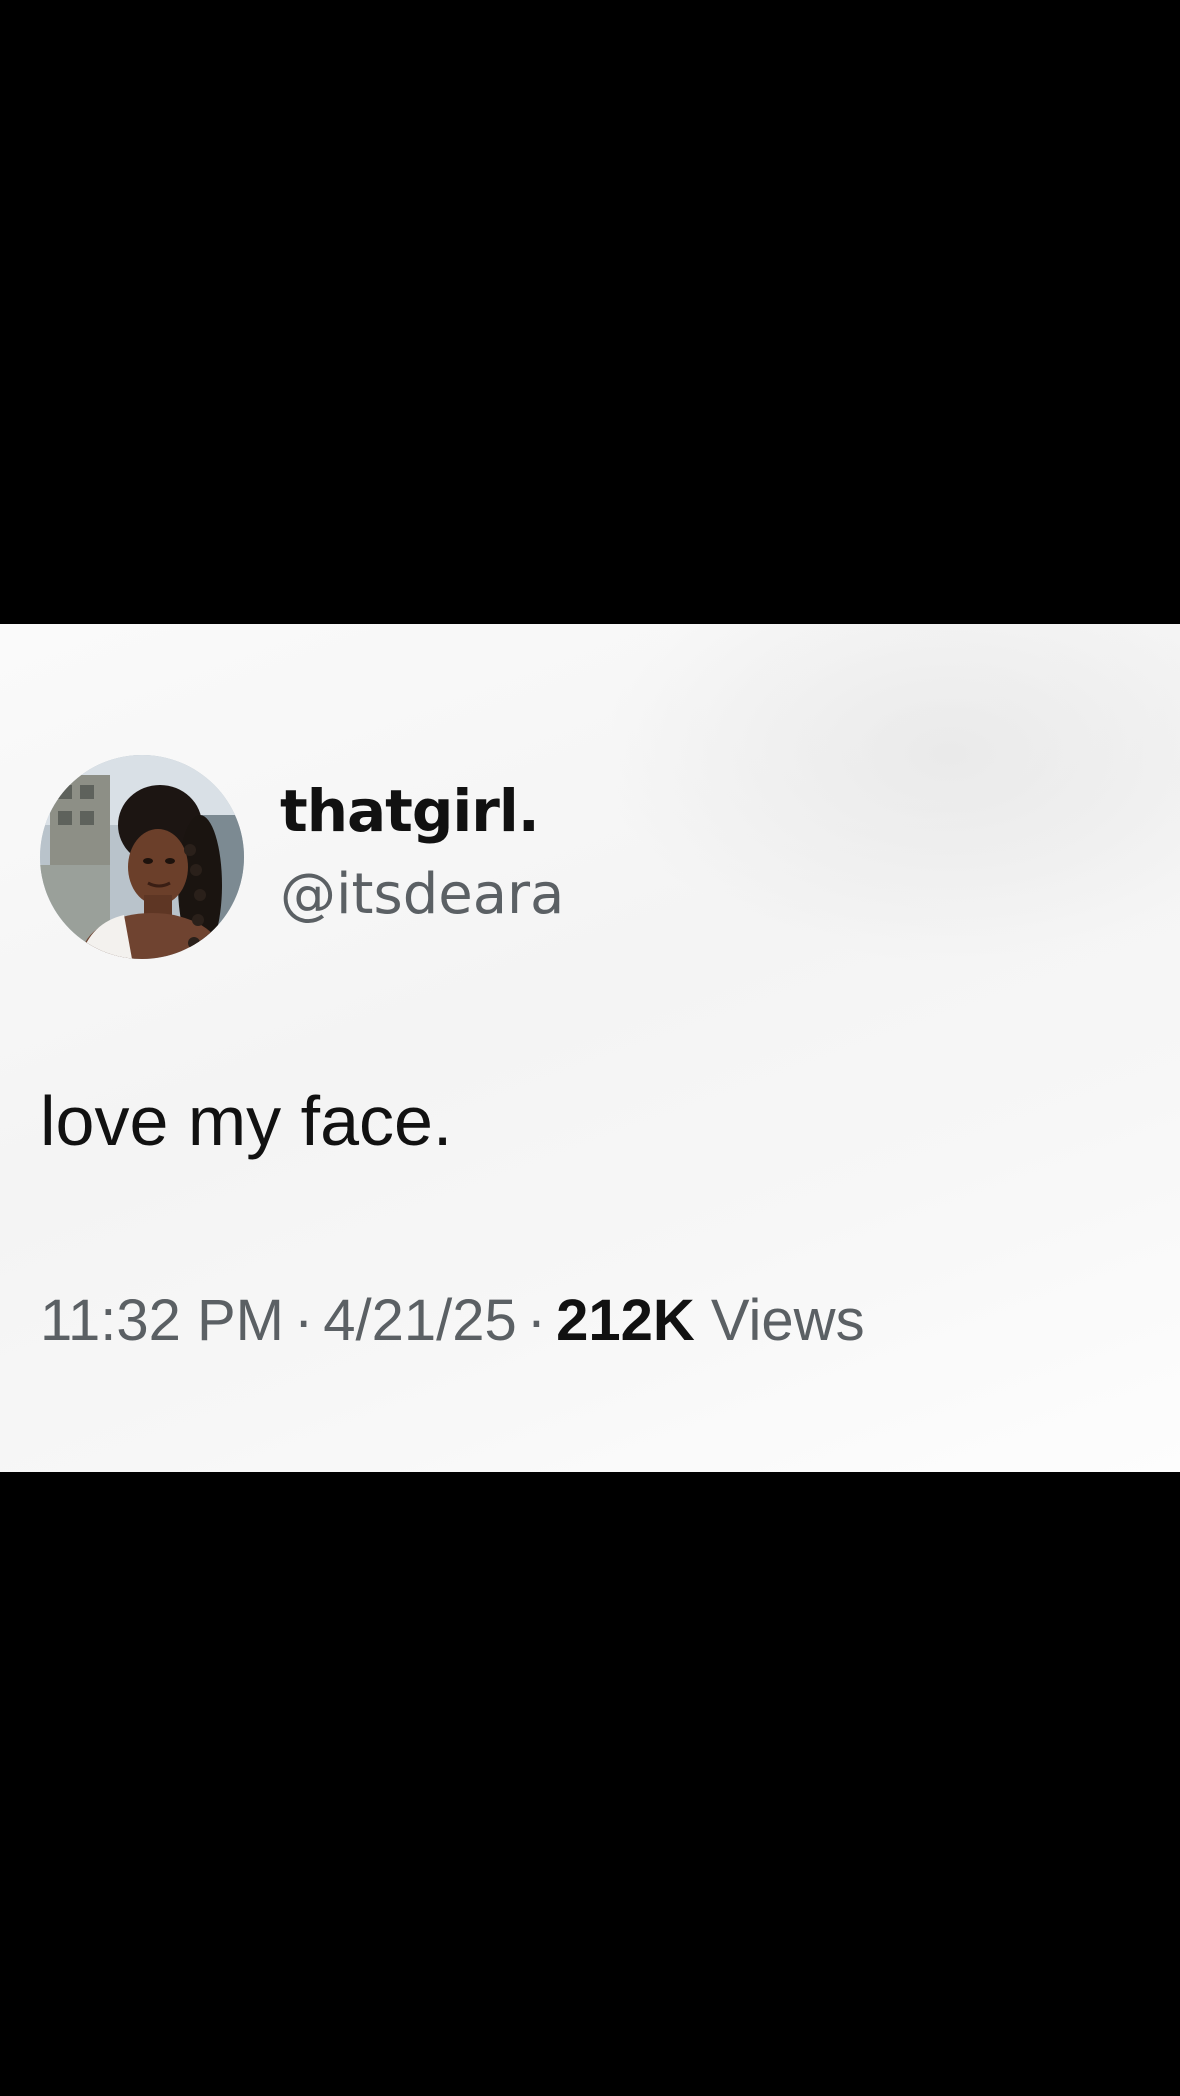  I want to click on profile-photo-icon, so click(142, 857).